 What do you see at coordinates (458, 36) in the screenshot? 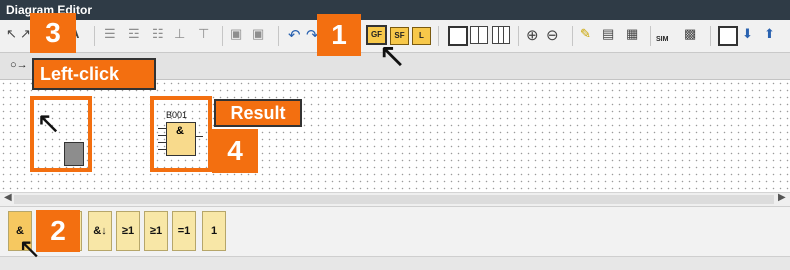
I see `single-pane-button` at bounding box center [458, 36].